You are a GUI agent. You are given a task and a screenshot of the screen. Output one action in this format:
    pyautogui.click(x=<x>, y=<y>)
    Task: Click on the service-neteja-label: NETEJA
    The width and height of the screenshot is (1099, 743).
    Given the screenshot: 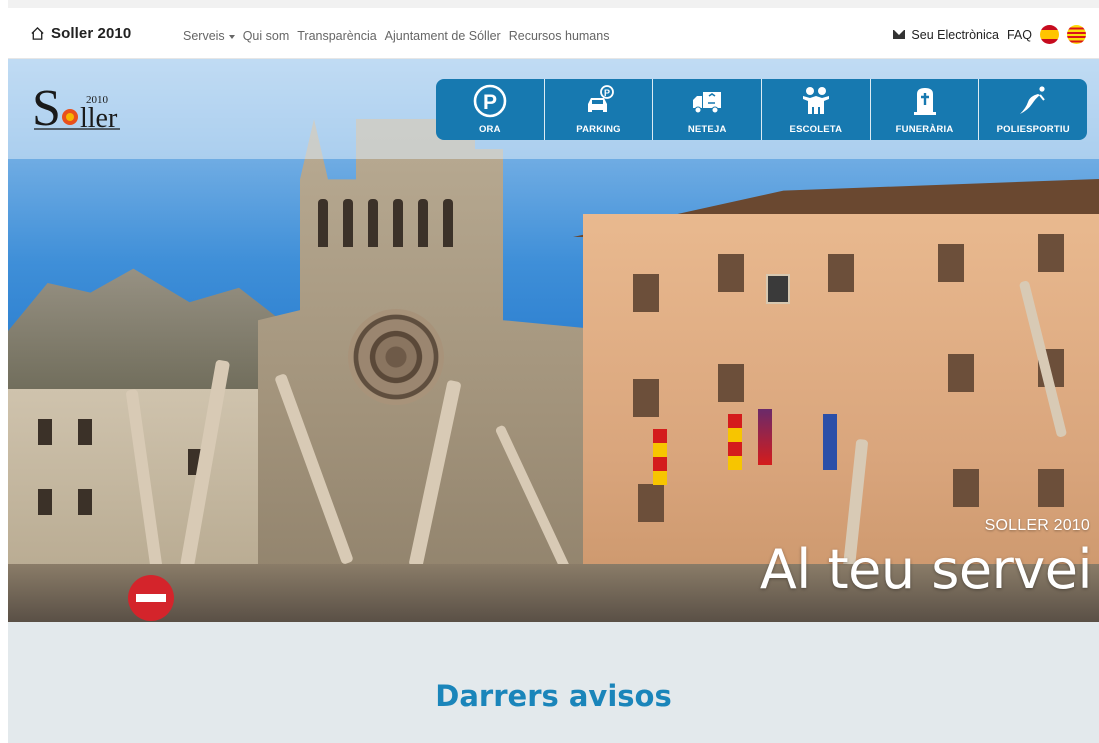 What is the action you would take?
    pyautogui.click(x=707, y=129)
    